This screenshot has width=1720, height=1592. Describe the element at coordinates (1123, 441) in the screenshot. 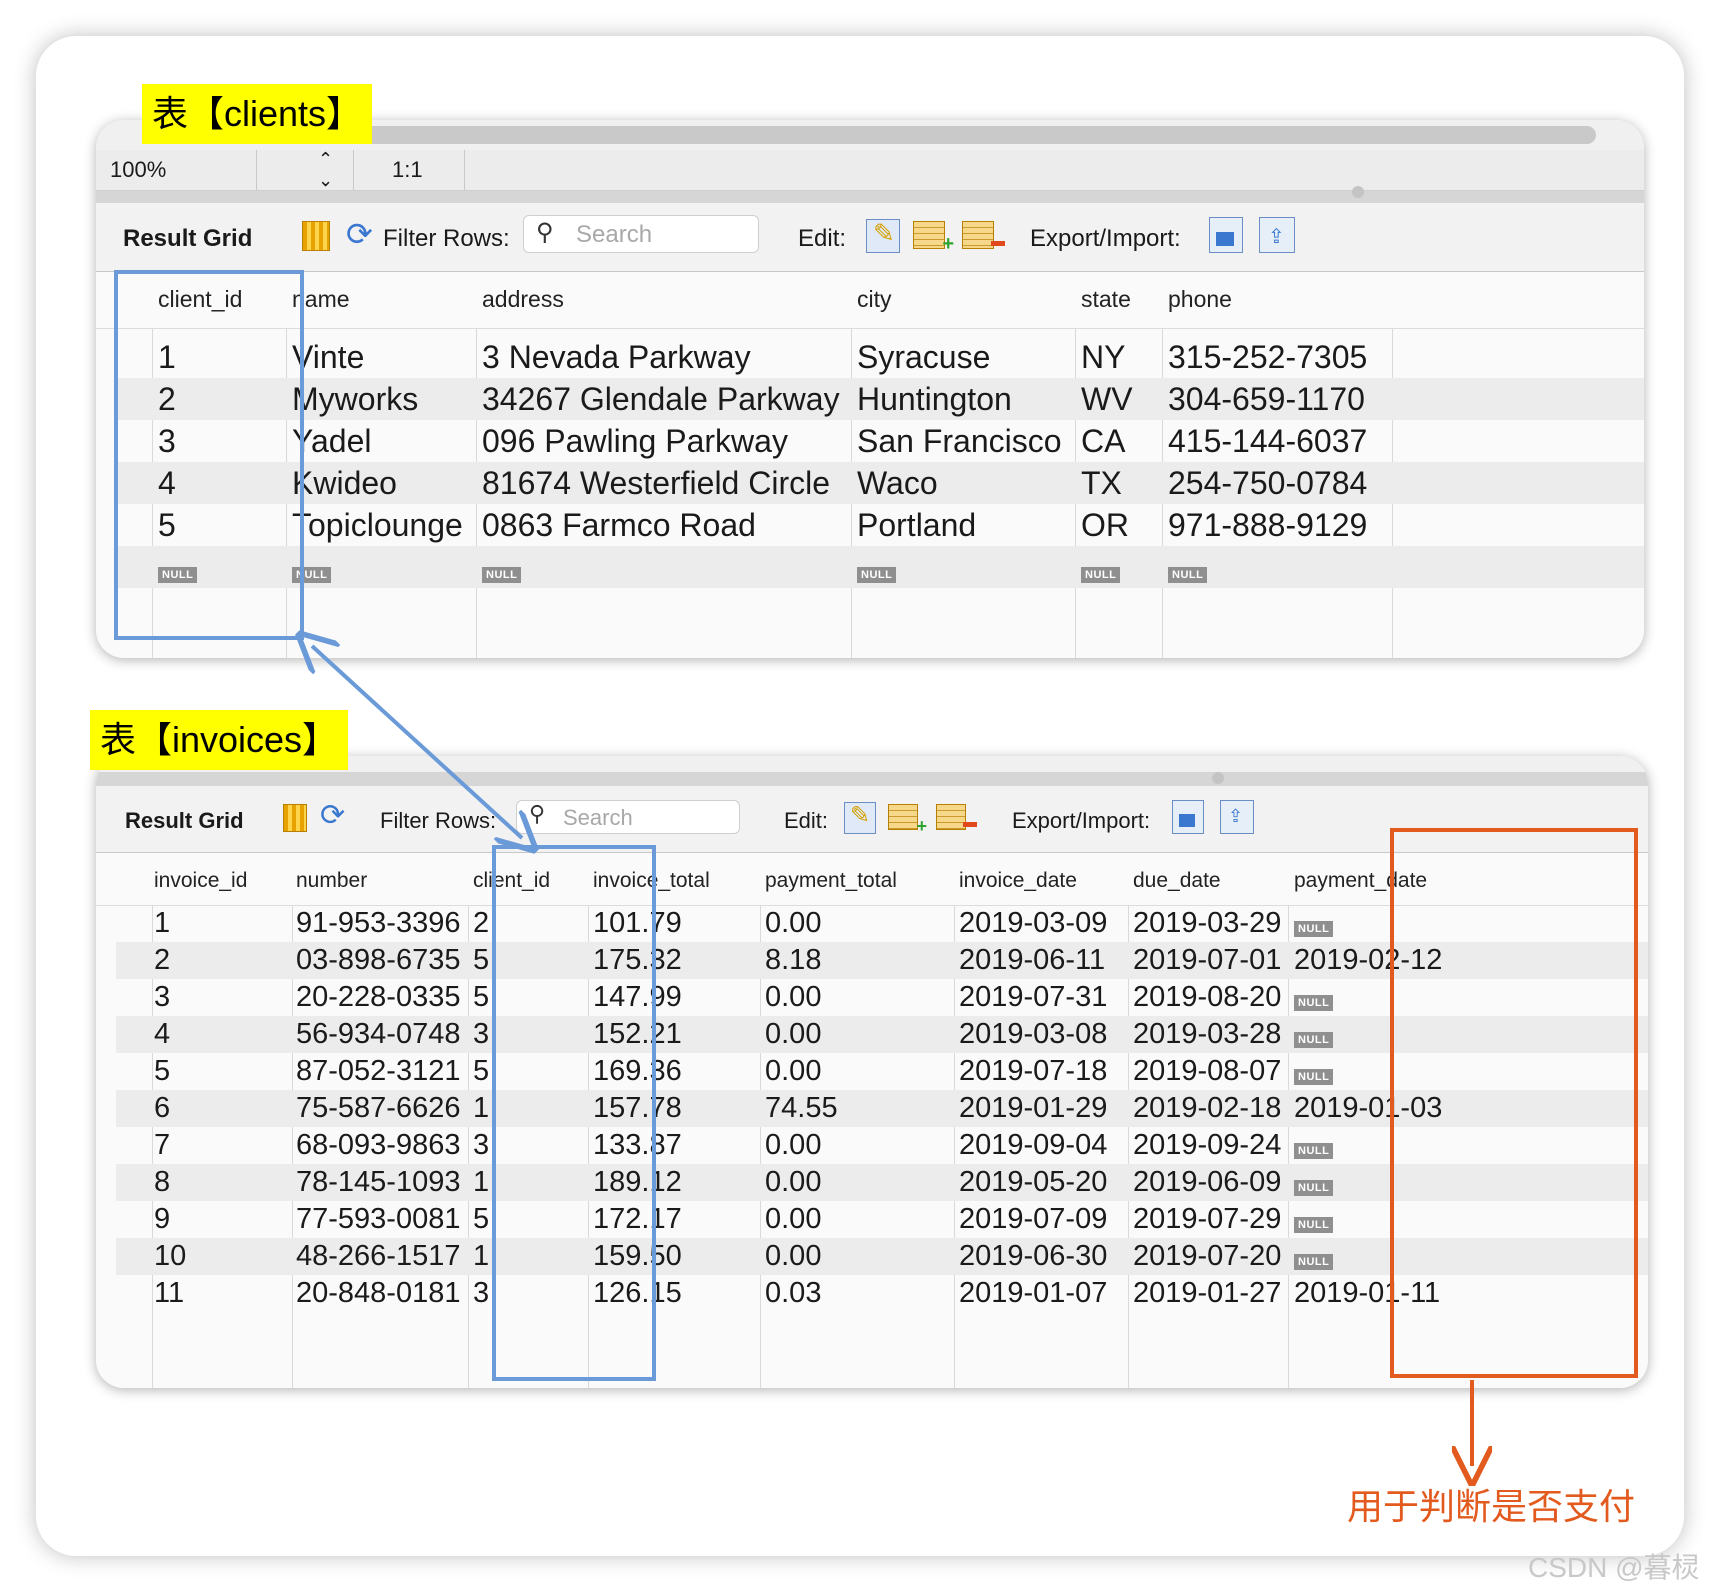

I see `cell-state: CA` at that location.